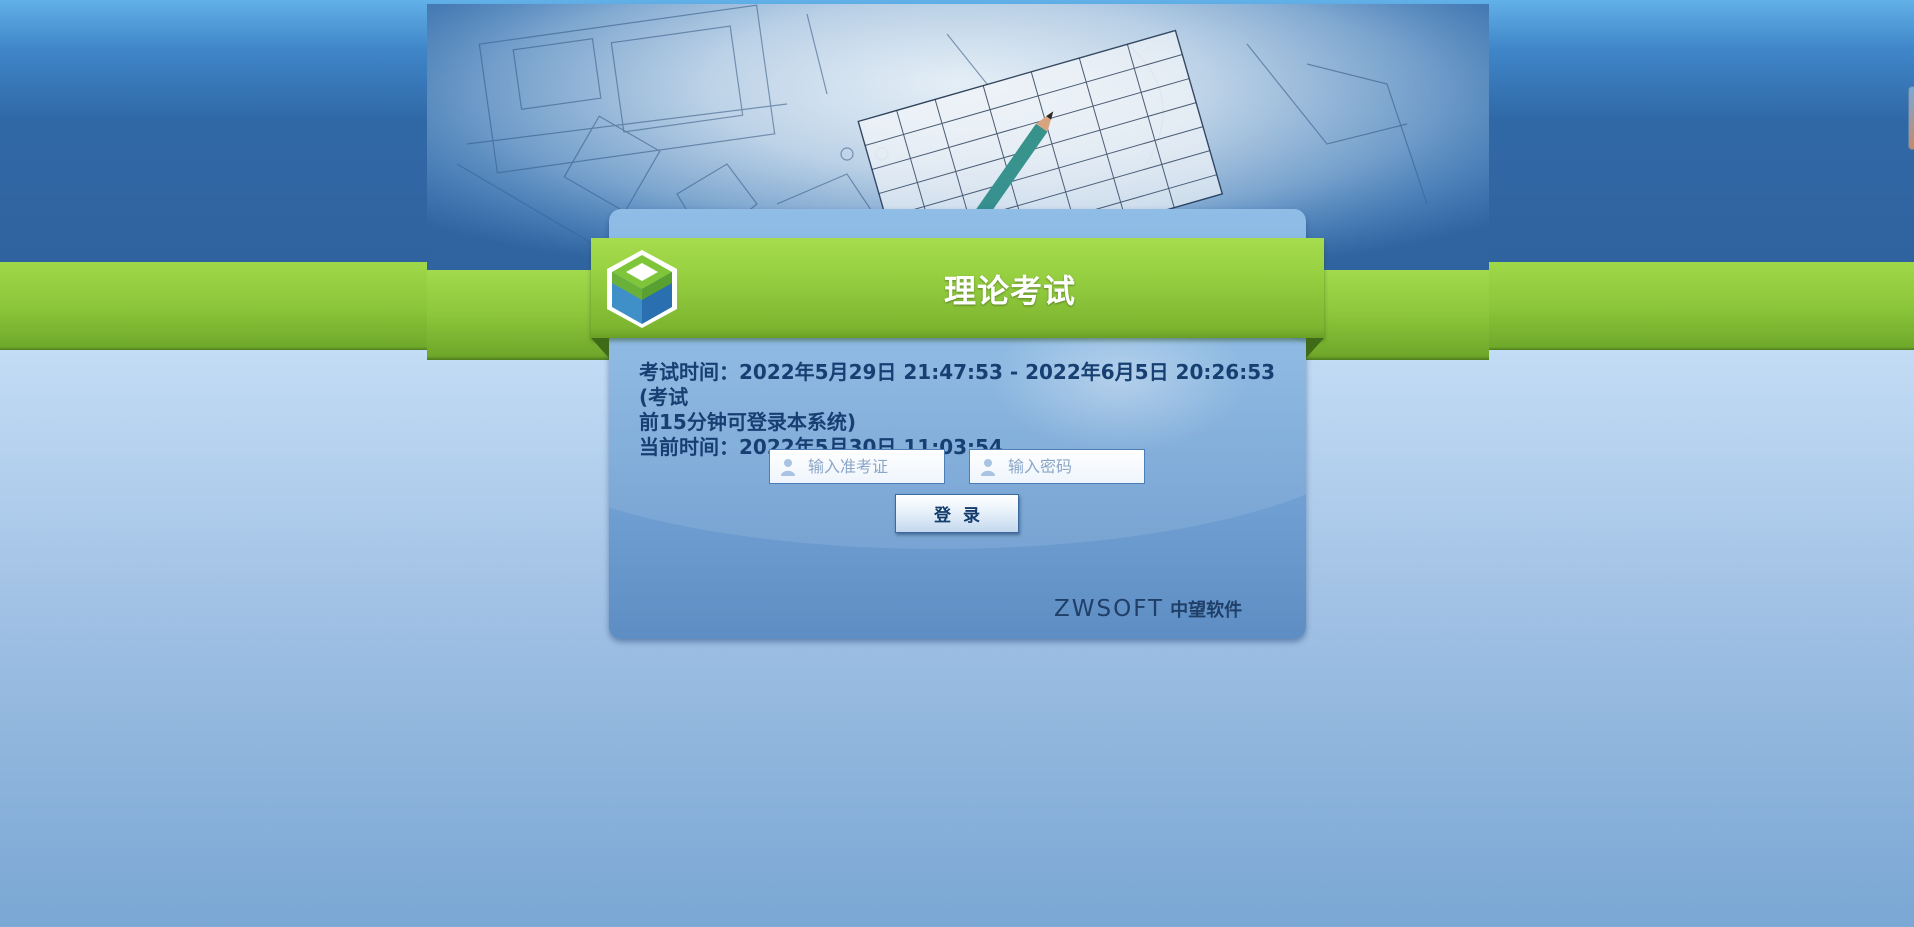  Describe the element at coordinates (821, 447) in the screenshot. I see `current-time: 当前时间：2022年5月30日 11:03:54` at that location.